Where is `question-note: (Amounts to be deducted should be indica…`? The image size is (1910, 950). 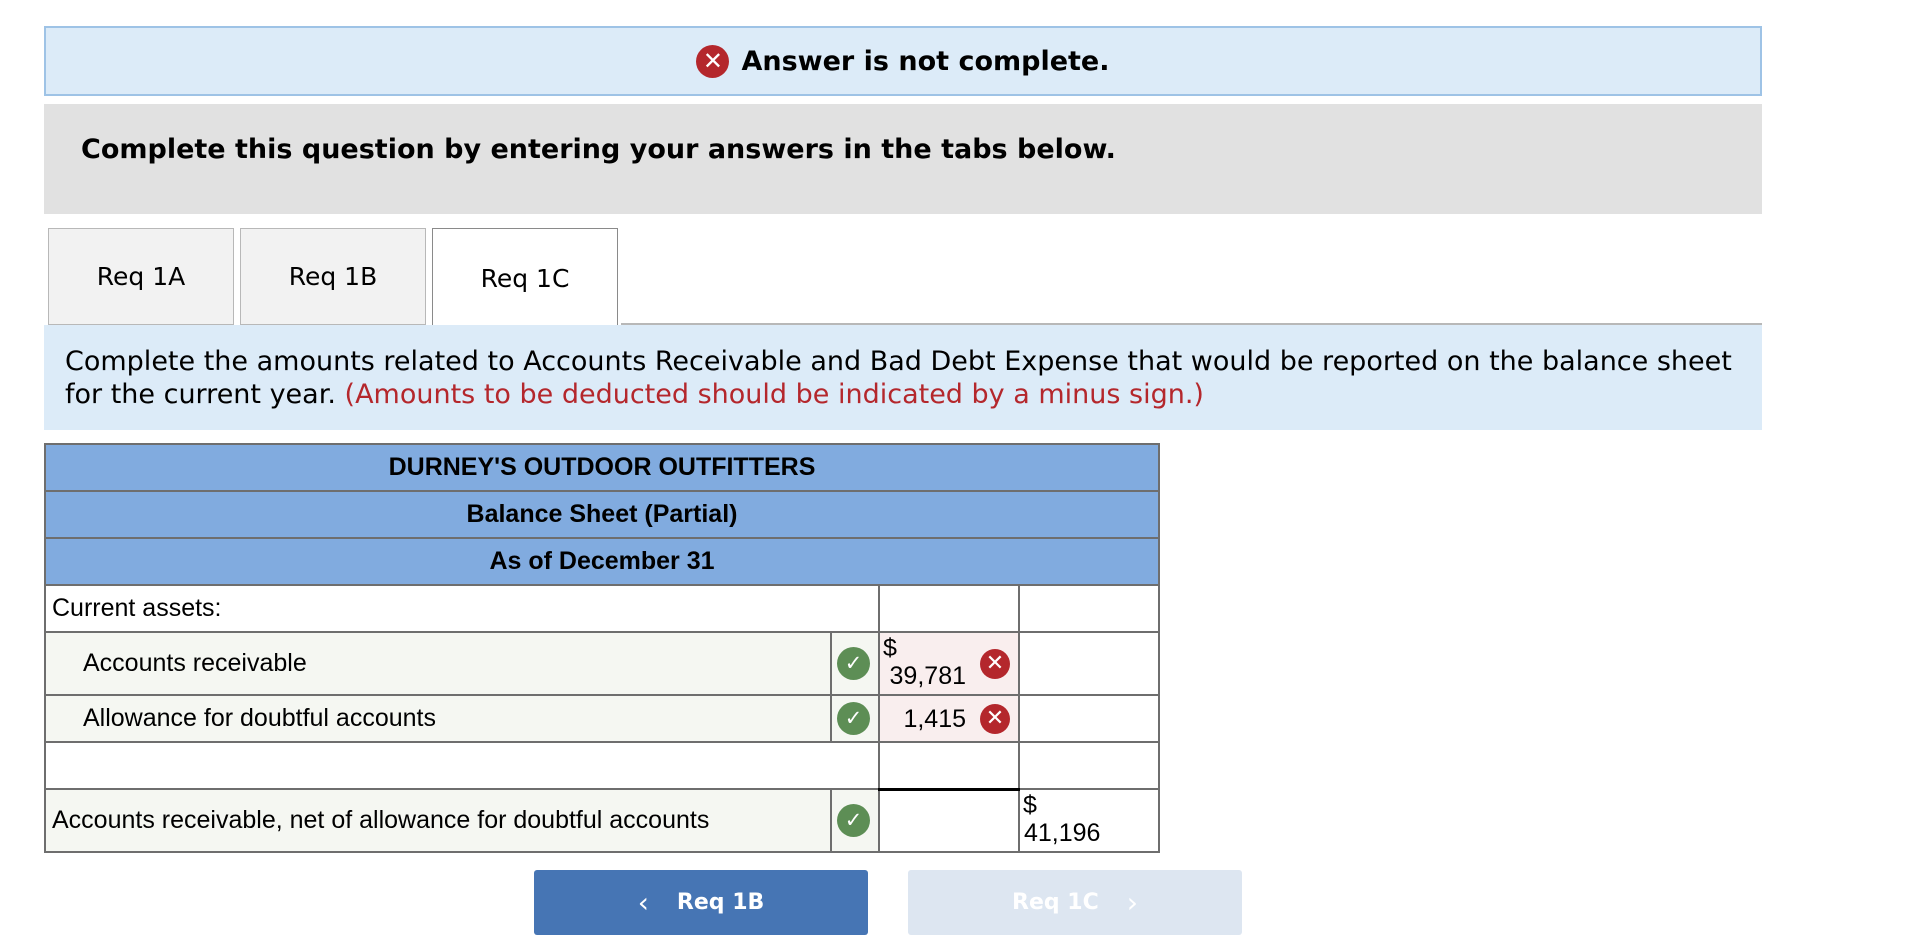
question-note: (Amounts to be deducted should be indica… is located at coordinates (774, 394).